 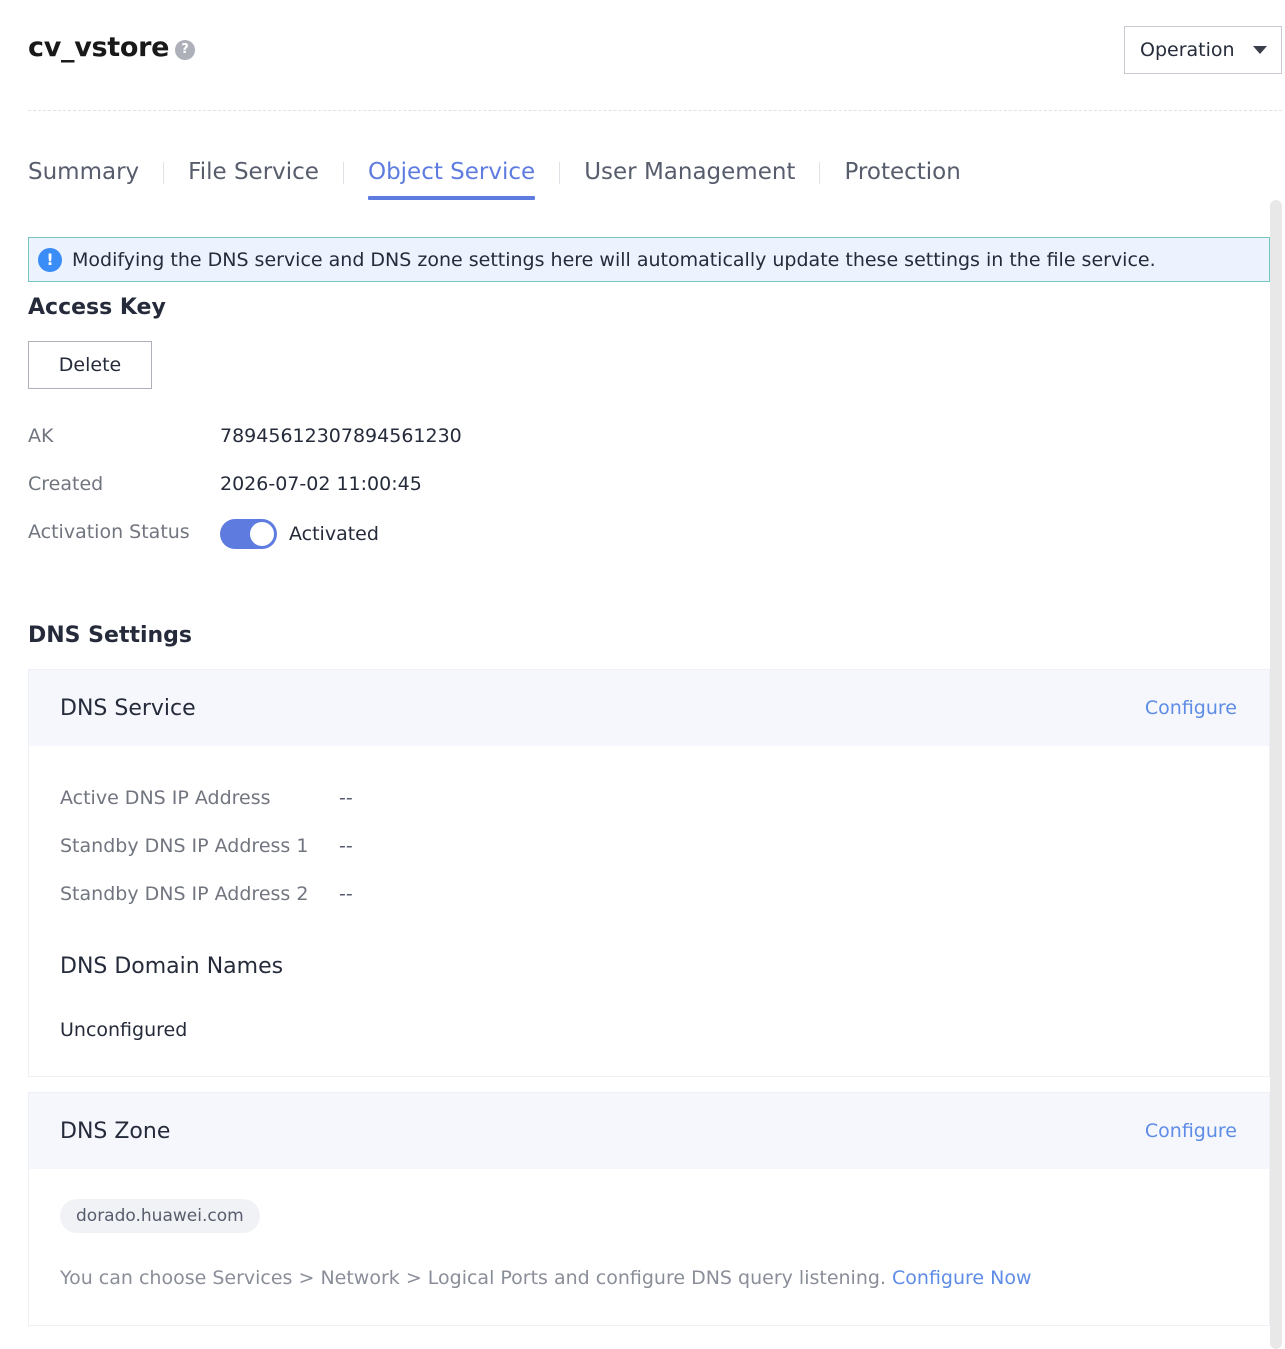 What do you see at coordinates (50, 259) in the screenshot?
I see `info-icon: !` at bounding box center [50, 259].